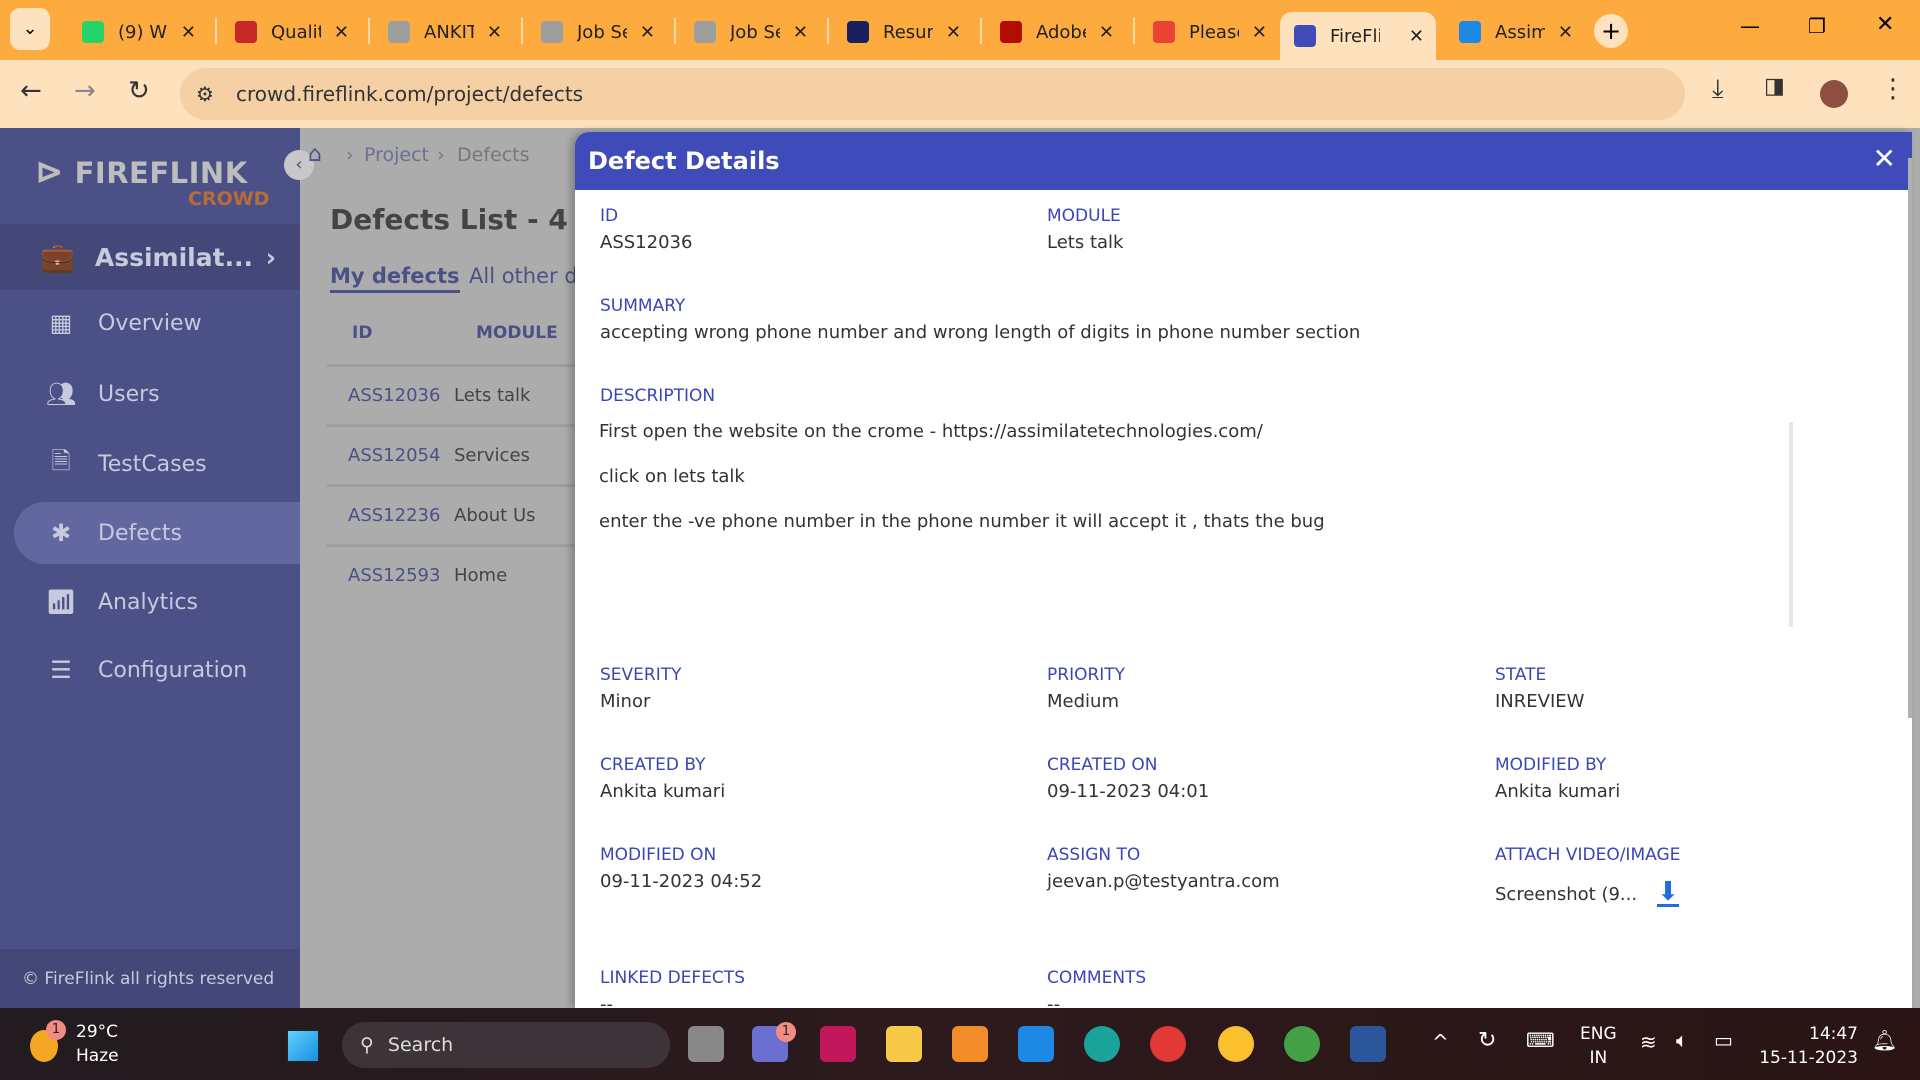  I want to click on browser-tab: Please✕, so click(1209, 32).